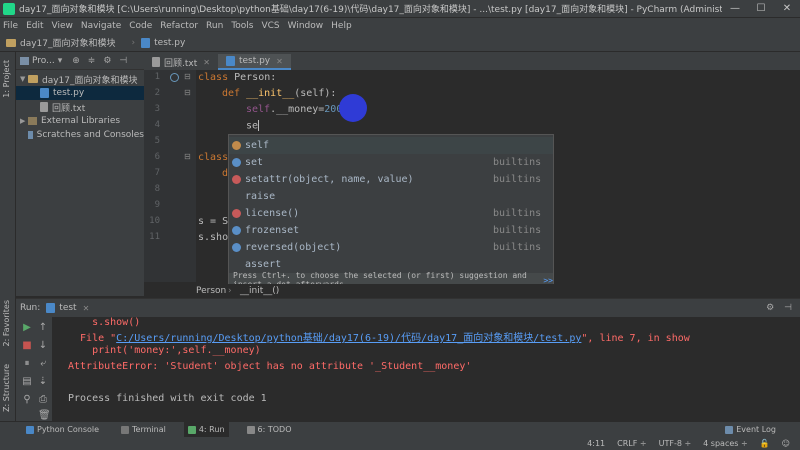 The height and width of the screenshot is (450, 800). I want to click on pause-icon: ⏸, so click(27, 364).